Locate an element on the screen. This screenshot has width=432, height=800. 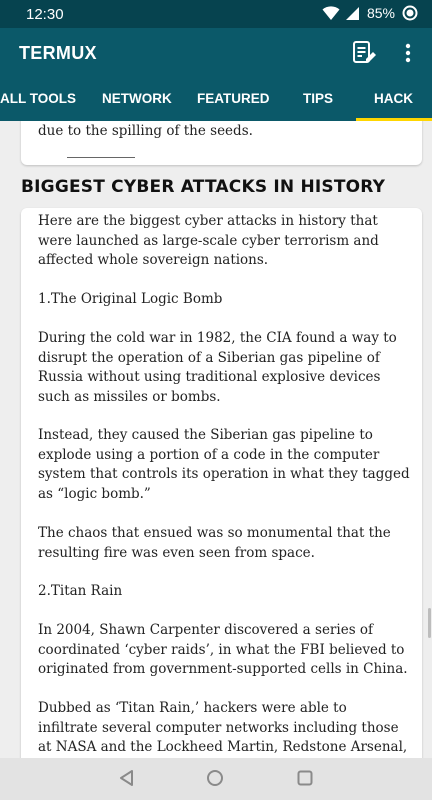
tab-featured: FEATURED is located at coordinates (233, 98).